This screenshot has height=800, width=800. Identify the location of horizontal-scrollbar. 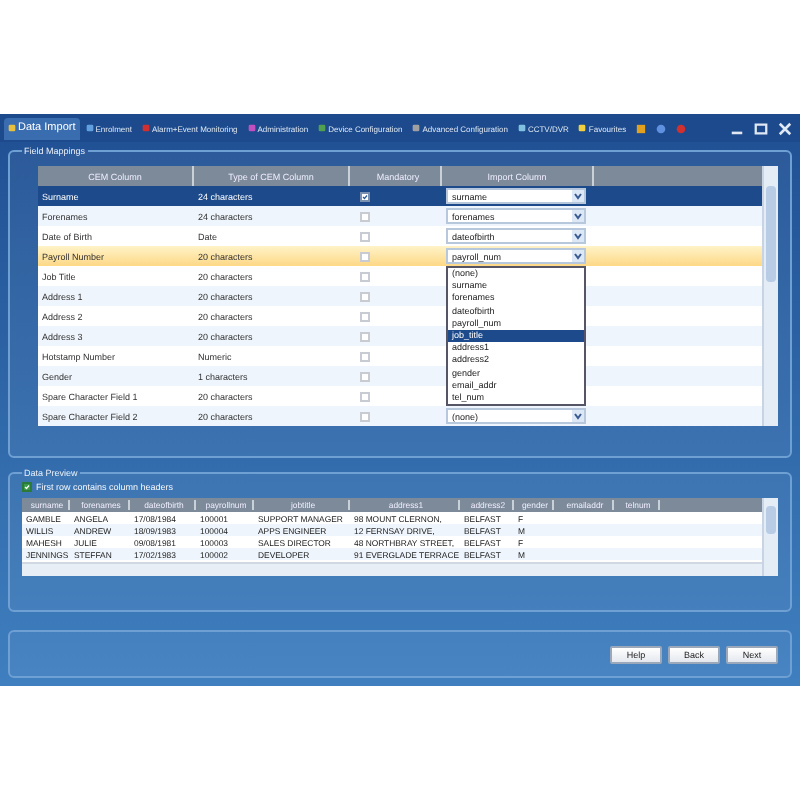
(392, 569).